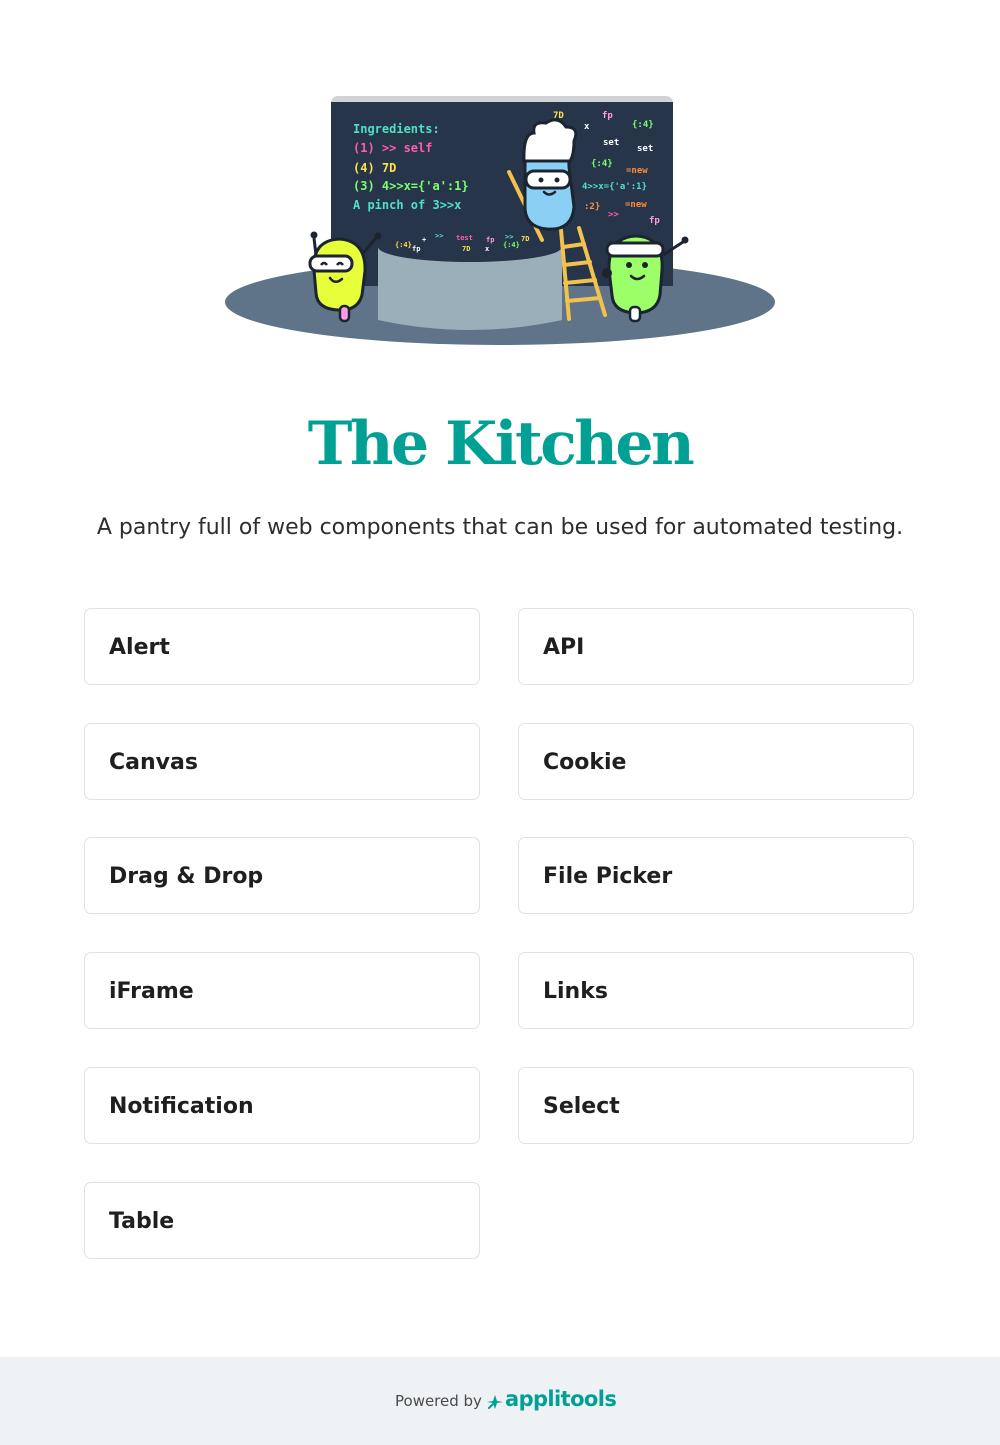 This screenshot has width=1000, height=1445. I want to click on pot-token: +, so click(424, 240).